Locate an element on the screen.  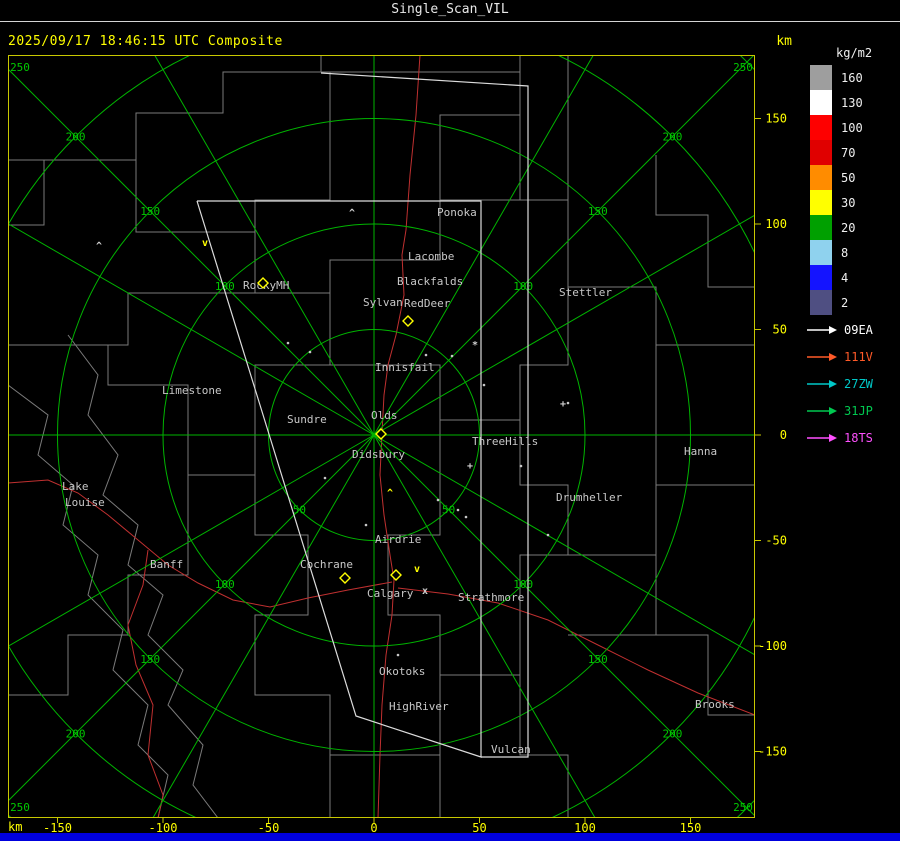
highway-line is located at coordinates (576, 651).